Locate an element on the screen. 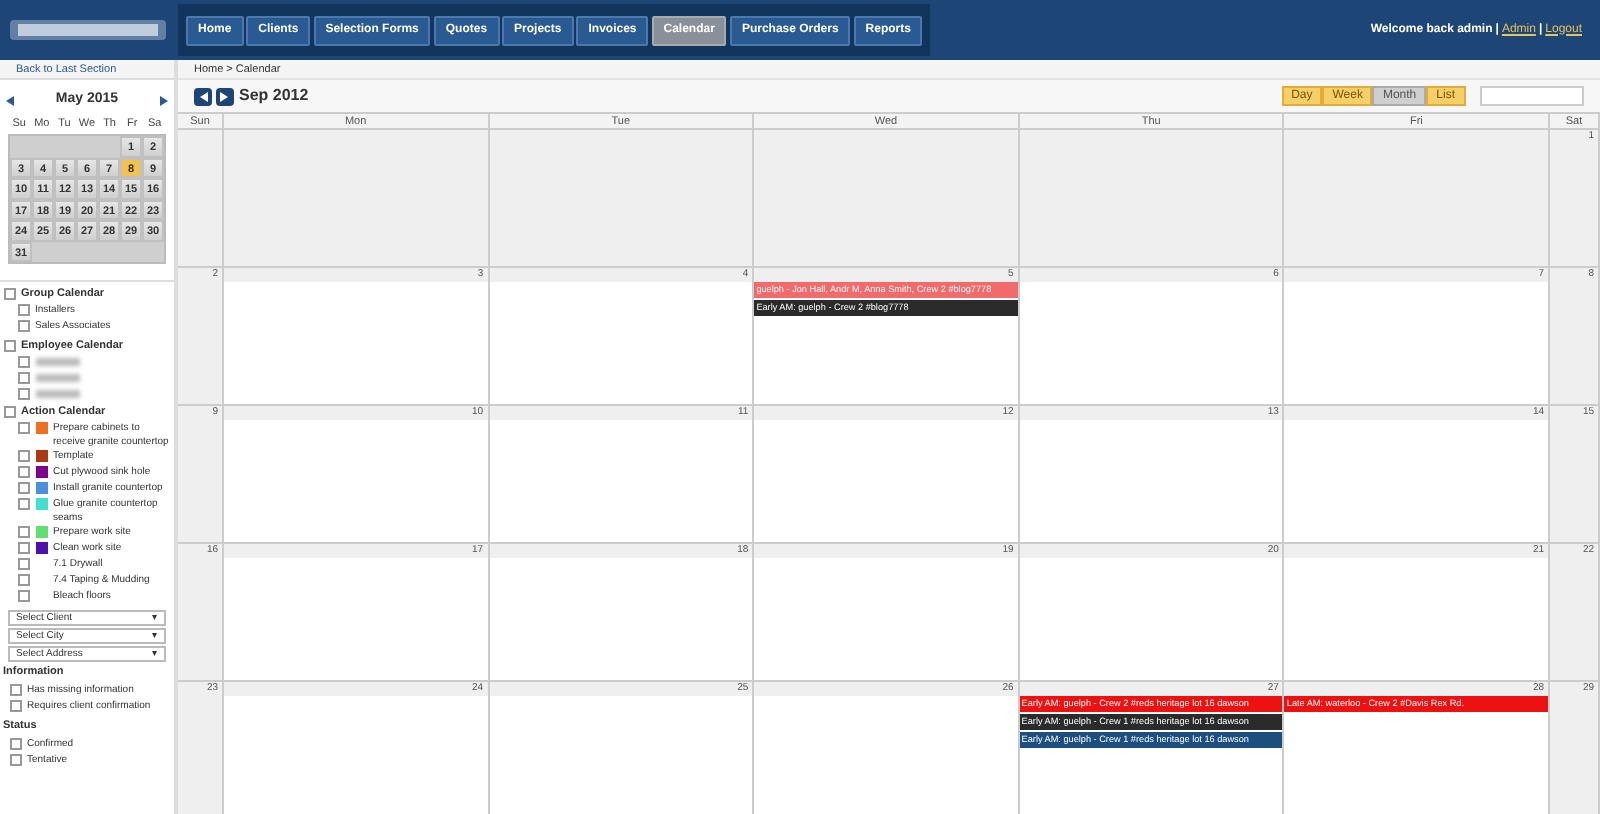 Image resolution: width=1600 pixels, height=814 pixels. next-button is located at coordinates (224, 96).